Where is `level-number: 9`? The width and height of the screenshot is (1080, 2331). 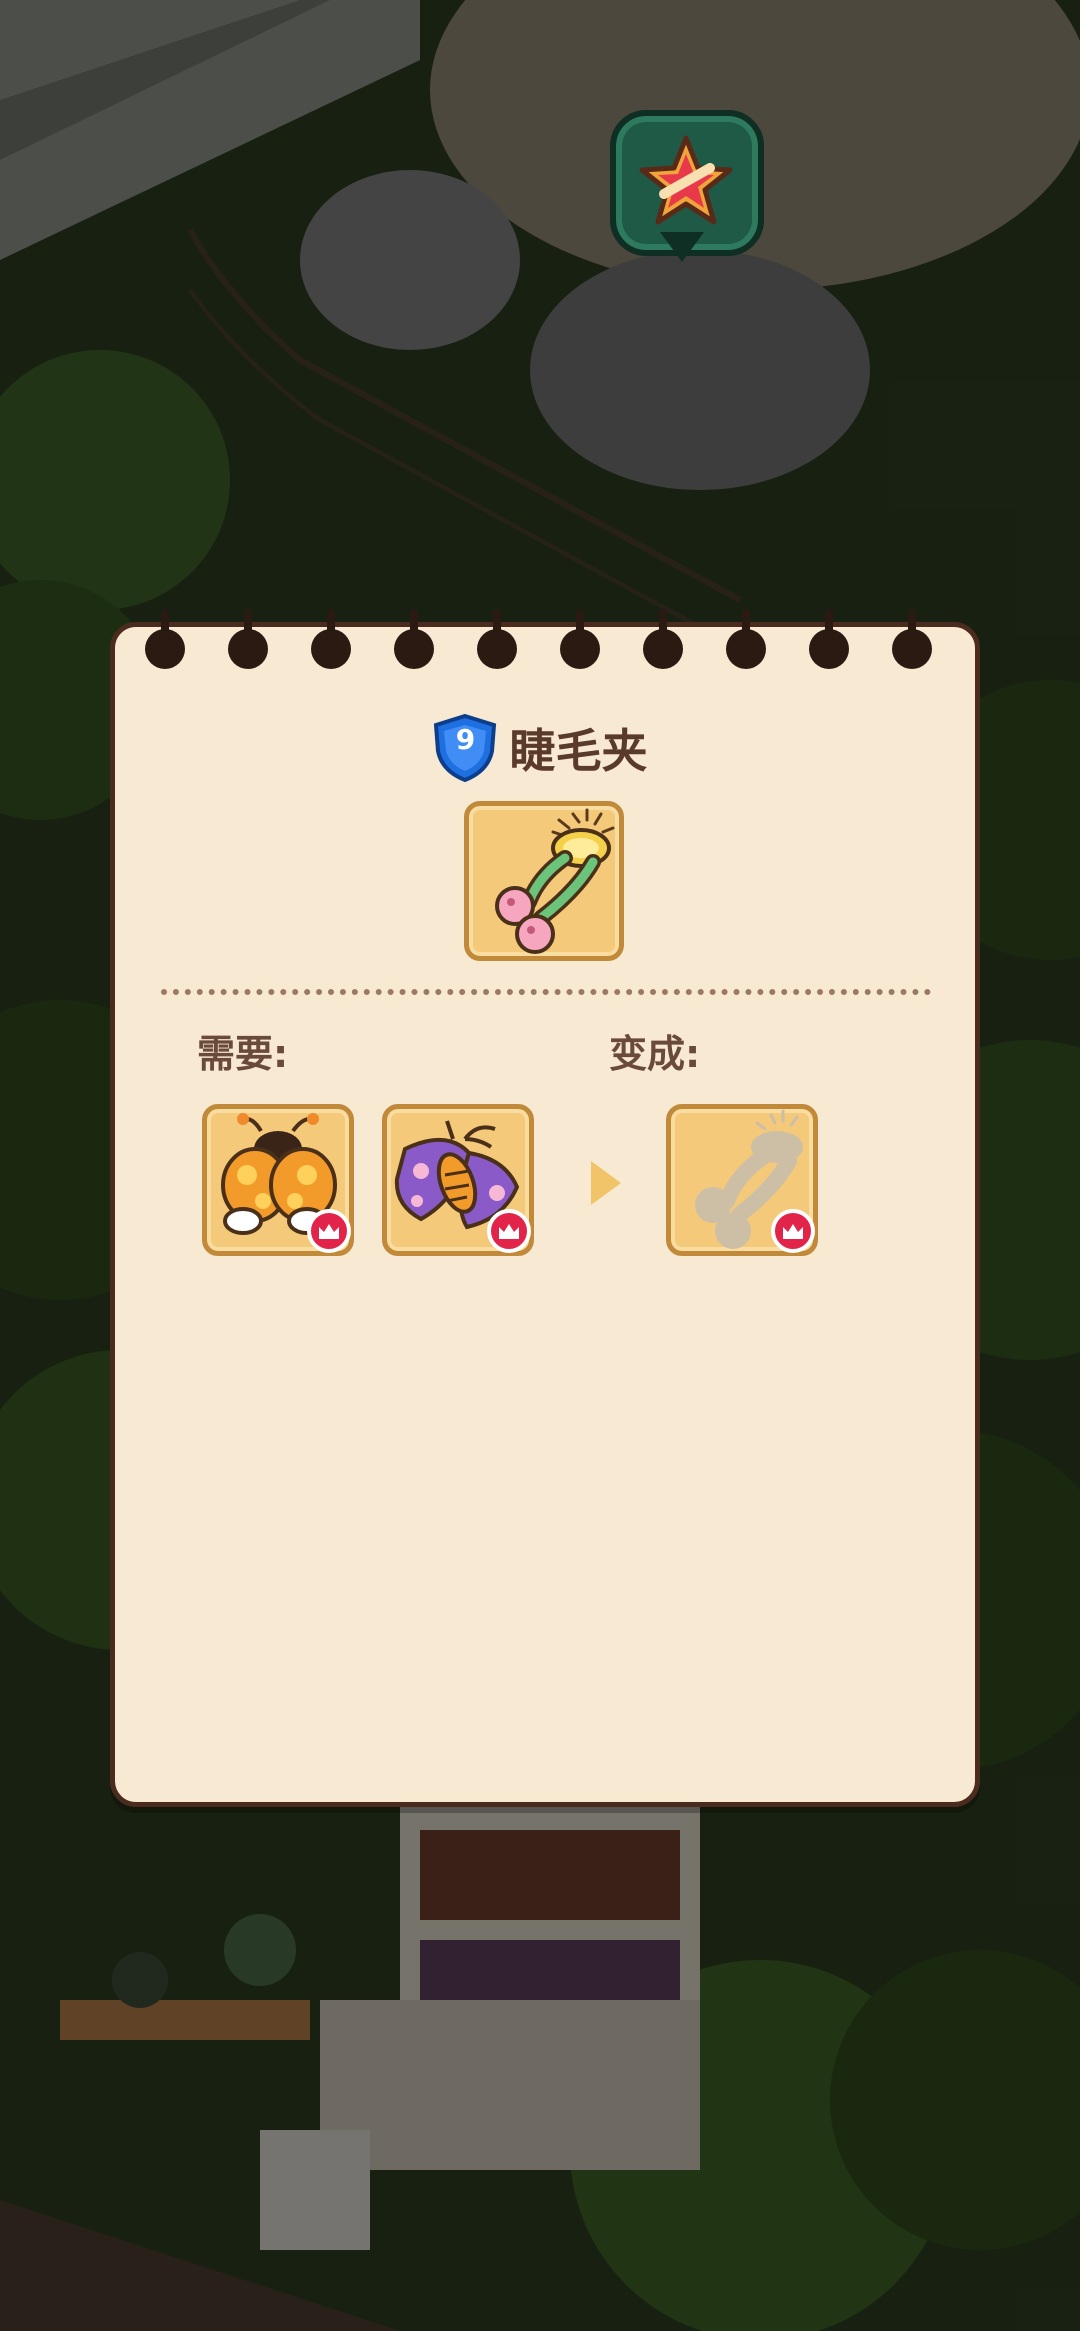 level-number: 9 is located at coordinates (465, 739).